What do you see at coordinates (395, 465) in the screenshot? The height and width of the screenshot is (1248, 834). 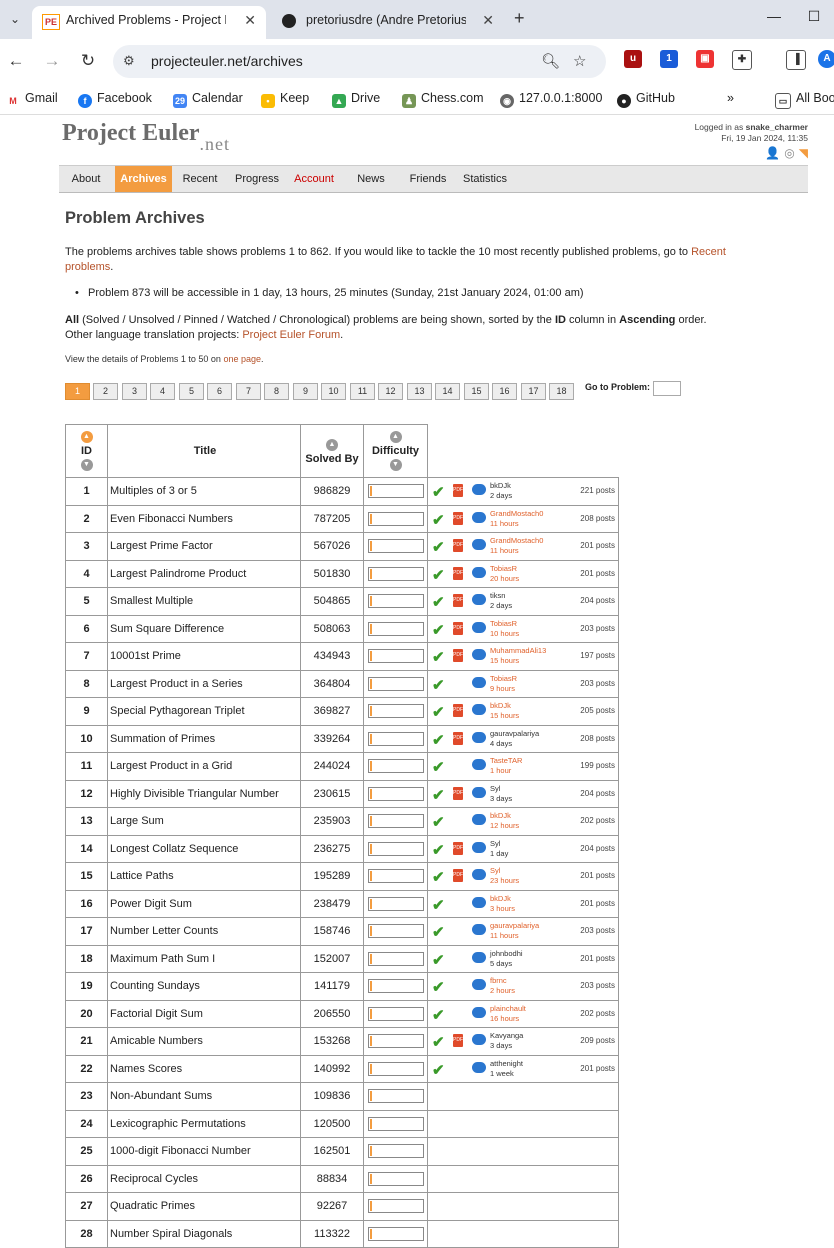 I see `sort-down-icon: ▼` at bounding box center [395, 465].